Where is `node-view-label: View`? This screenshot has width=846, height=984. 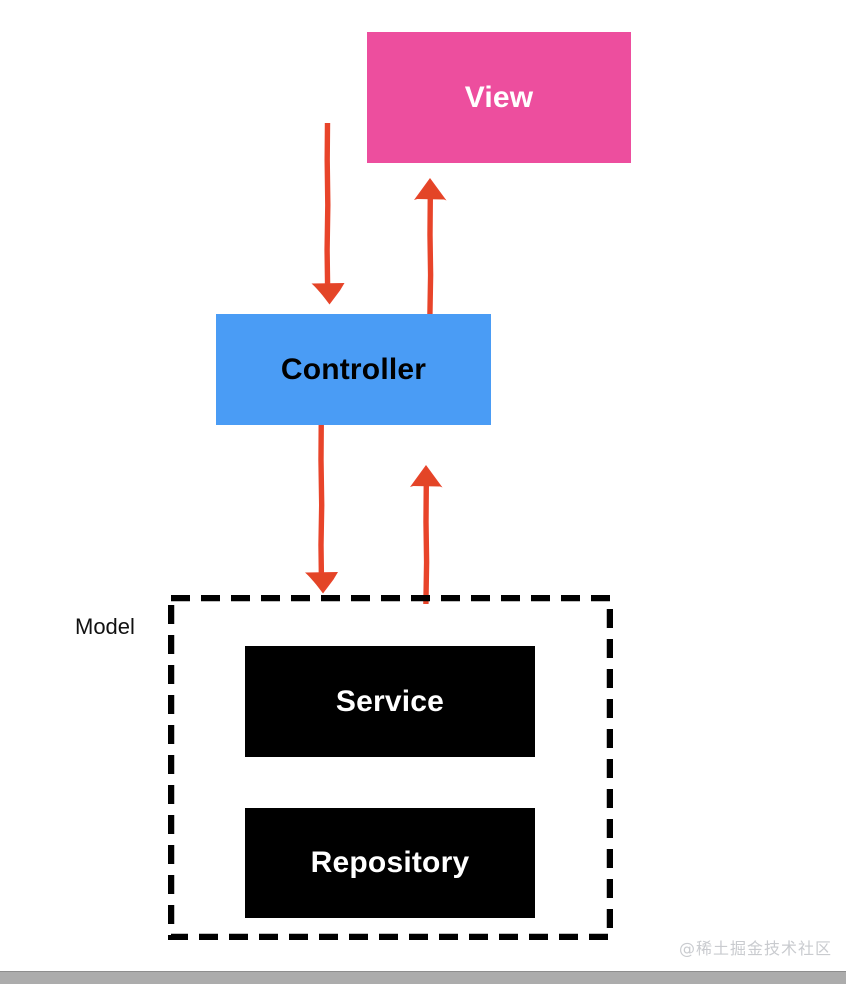 node-view-label: View is located at coordinates (499, 97).